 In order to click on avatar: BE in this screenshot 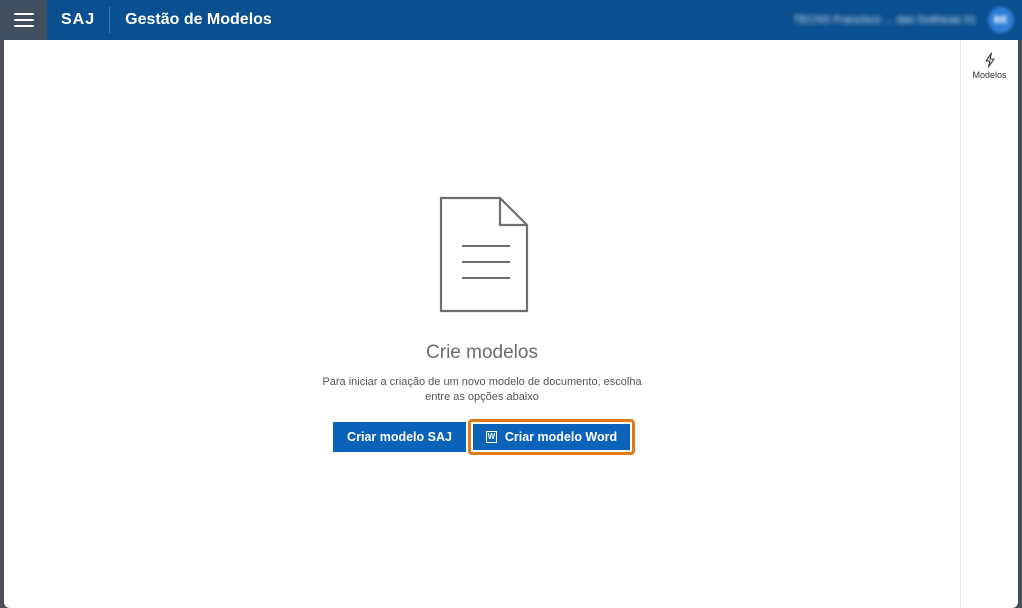, I will do `click(1001, 20)`.